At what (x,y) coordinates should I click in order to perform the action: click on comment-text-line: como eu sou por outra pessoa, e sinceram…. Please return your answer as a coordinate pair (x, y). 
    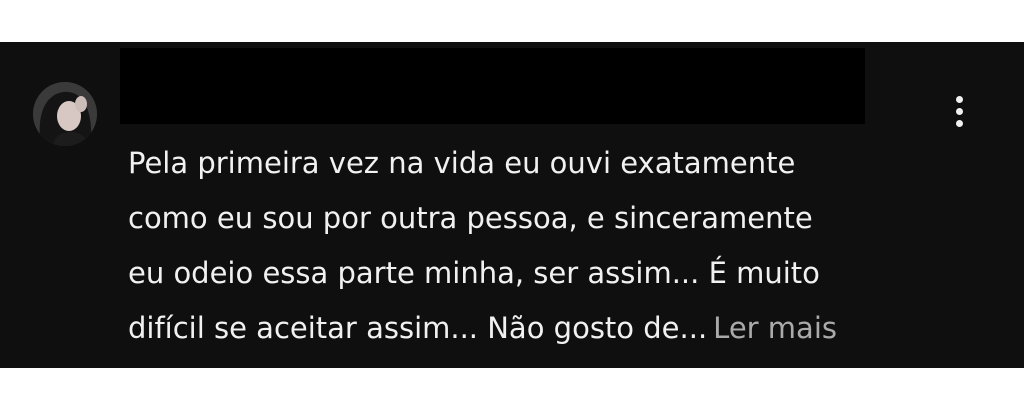
    Looking at the image, I should click on (470, 218).